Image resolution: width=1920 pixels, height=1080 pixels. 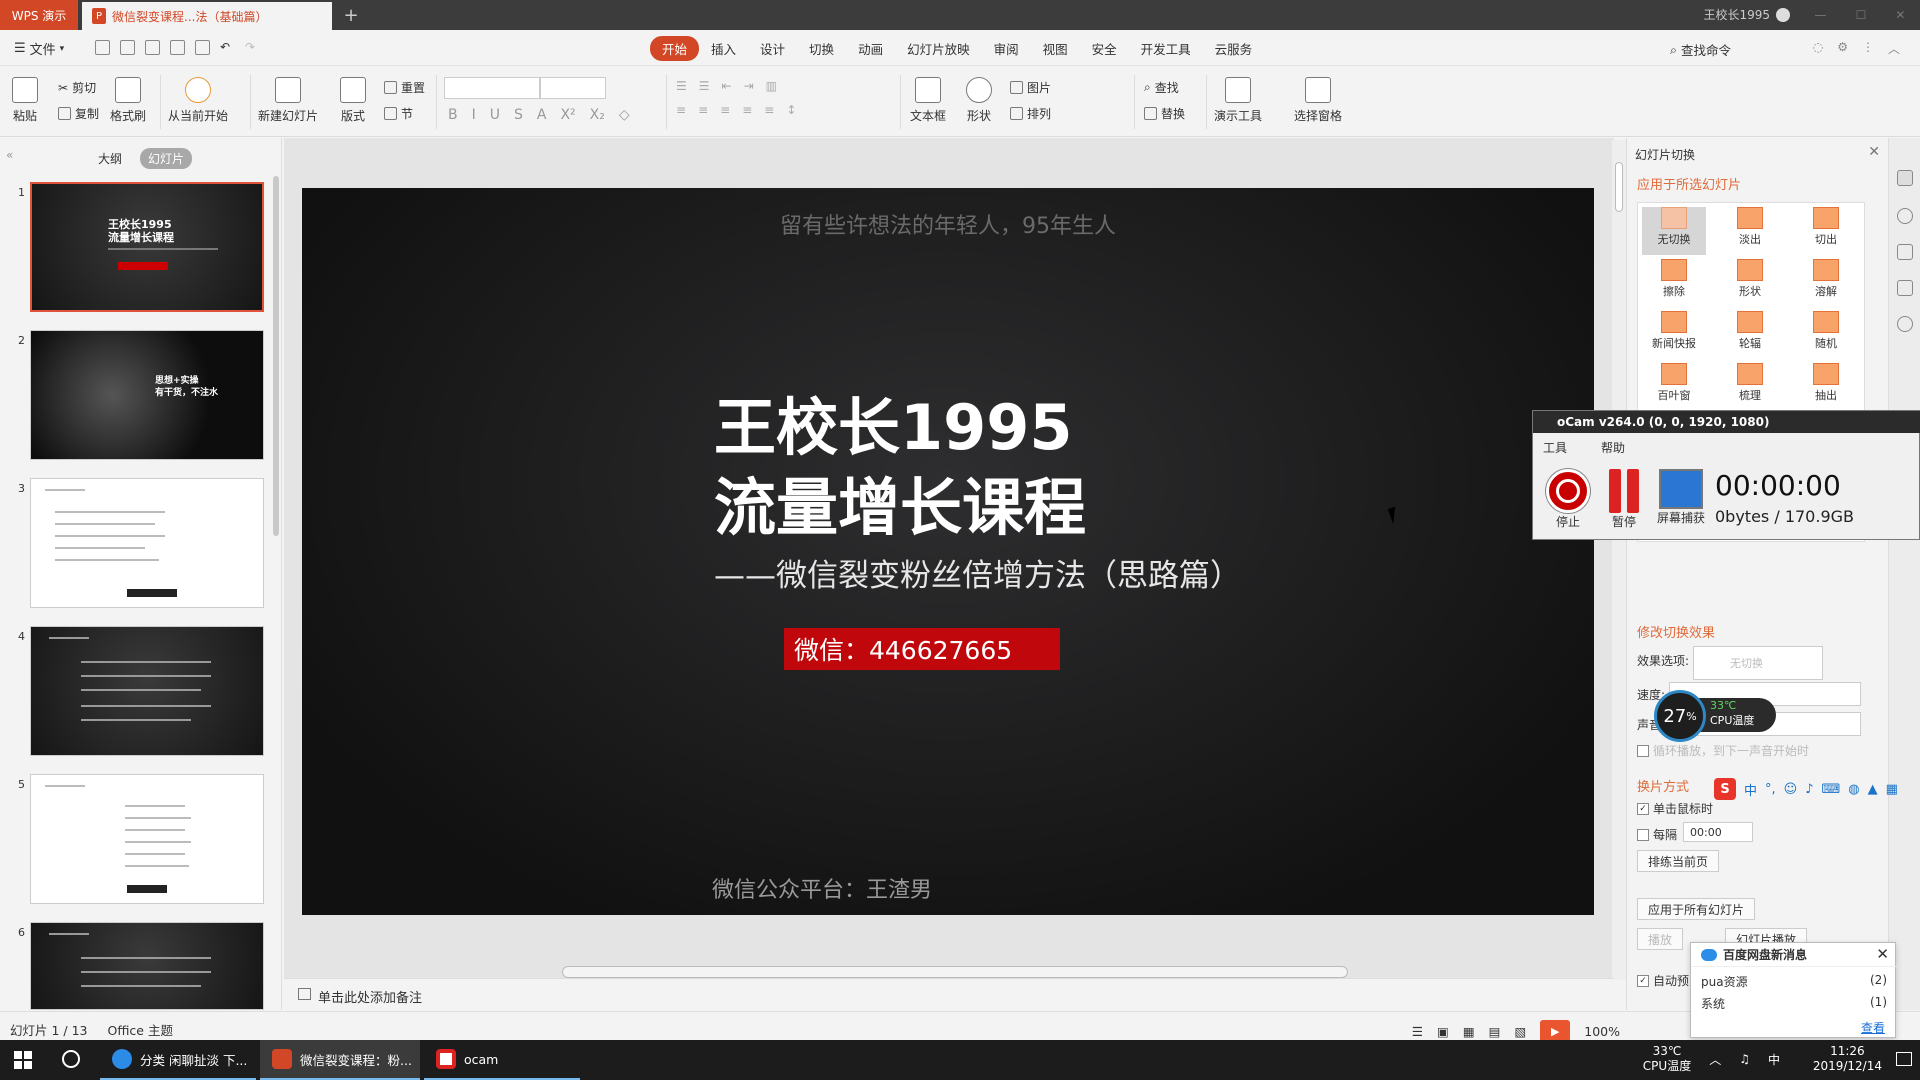 What do you see at coordinates (542, 115) in the screenshot?
I see `font-color-icon: A` at bounding box center [542, 115].